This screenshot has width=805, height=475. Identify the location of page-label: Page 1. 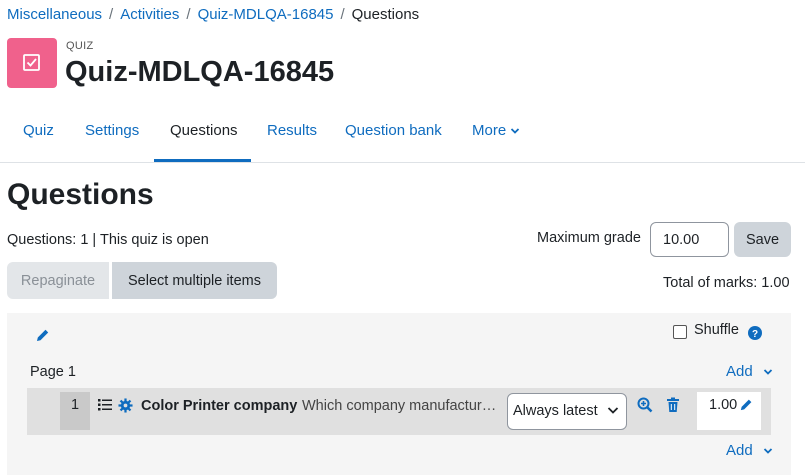
(53, 372).